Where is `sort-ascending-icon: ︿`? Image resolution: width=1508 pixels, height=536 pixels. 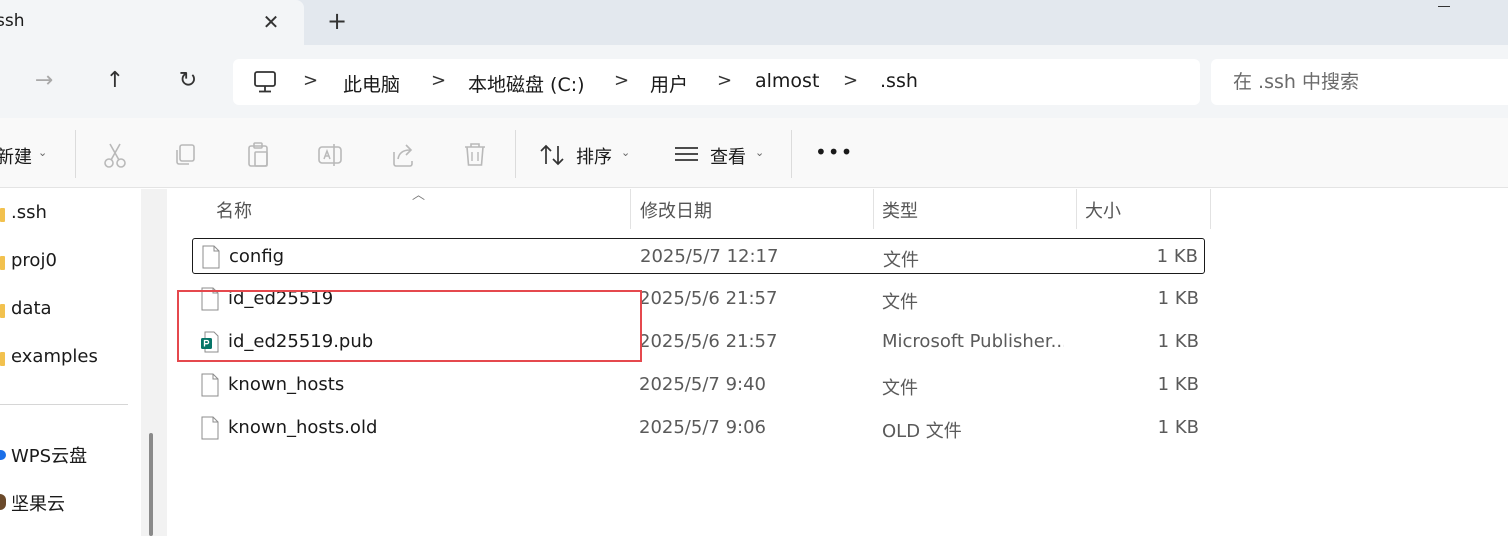 sort-ascending-icon: ︿ is located at coordinates (419, 195).